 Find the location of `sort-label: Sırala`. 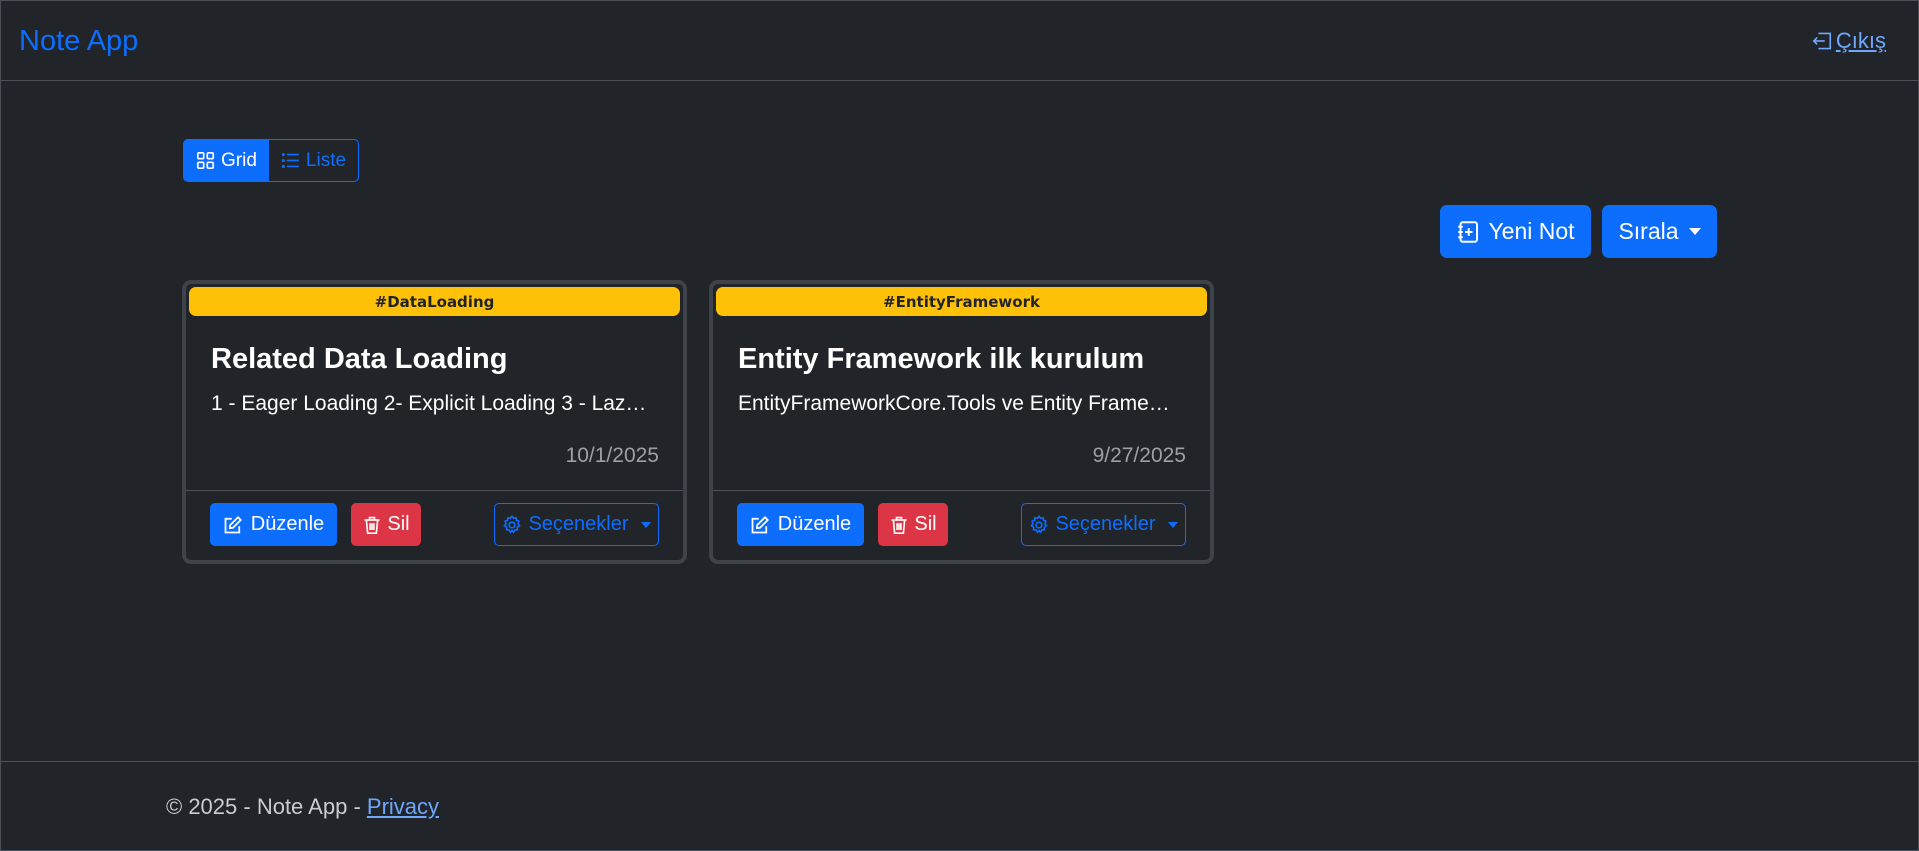

sort-label: Sırala is located at coordinates (1648, 231).